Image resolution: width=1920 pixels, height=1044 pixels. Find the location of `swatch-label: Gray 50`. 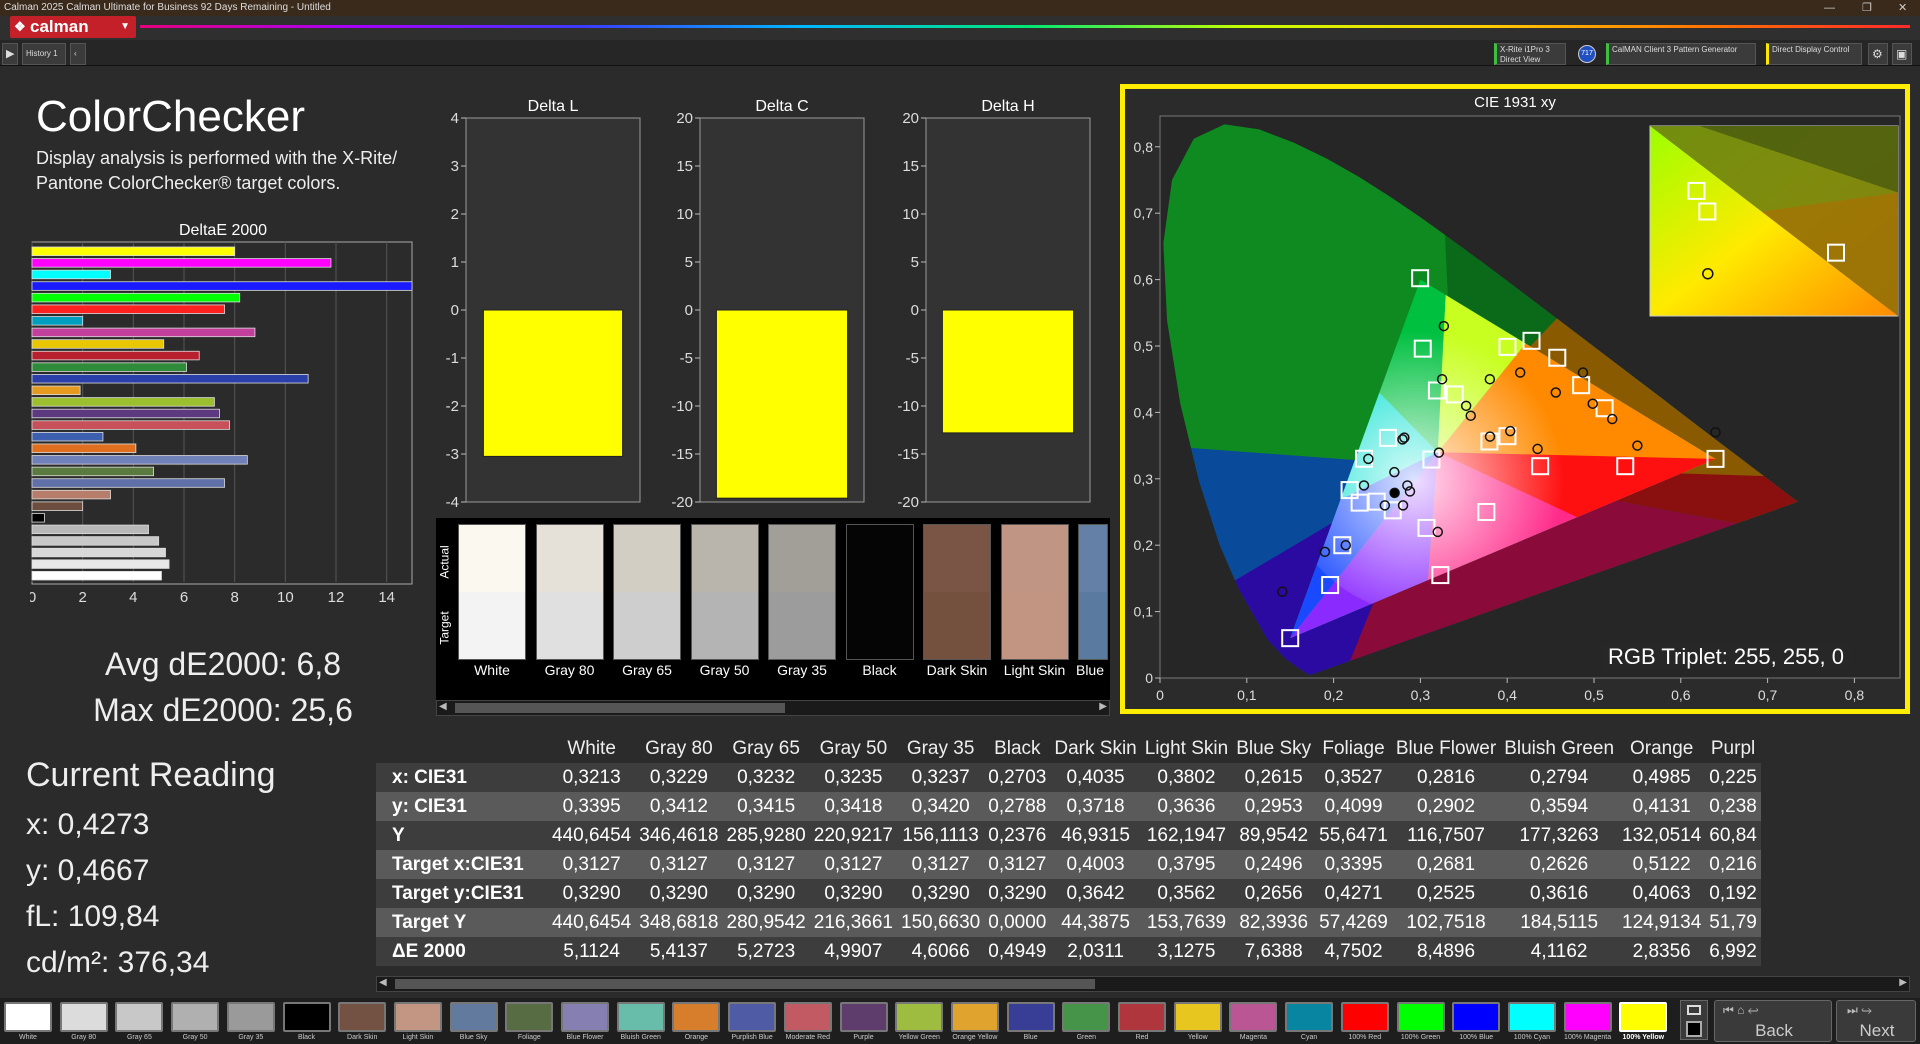

swatch-label: Gray 50 is located at coordinates (724, 670).